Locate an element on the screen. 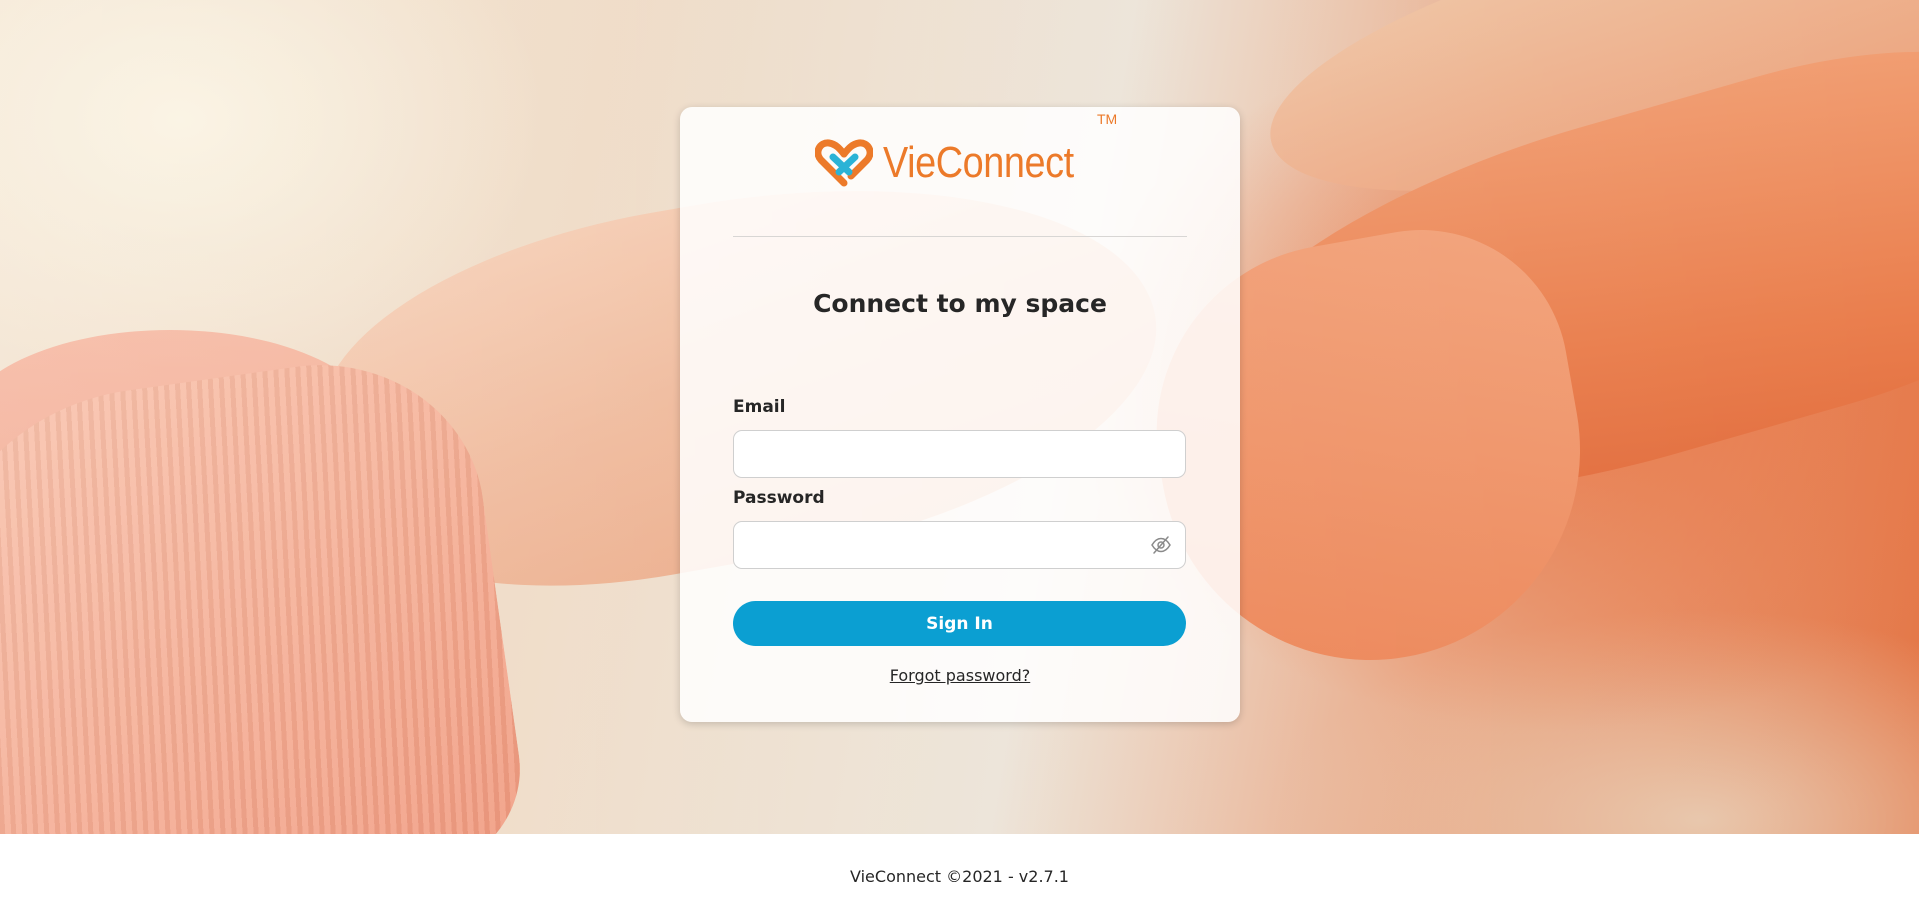 The width and height of the screenshot is (1919, 918). brand-logo: VieConnect is located at coordinates (960, 163).